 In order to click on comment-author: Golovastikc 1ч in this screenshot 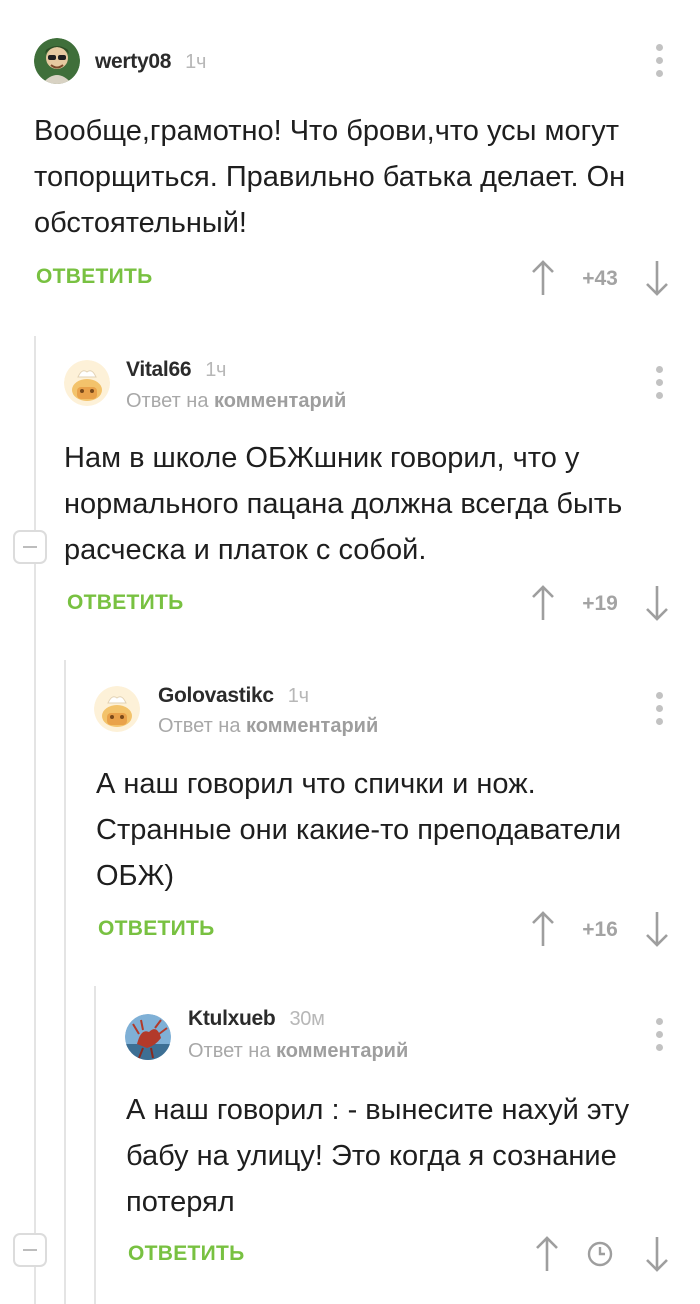, I will do `click(233, 696)`.